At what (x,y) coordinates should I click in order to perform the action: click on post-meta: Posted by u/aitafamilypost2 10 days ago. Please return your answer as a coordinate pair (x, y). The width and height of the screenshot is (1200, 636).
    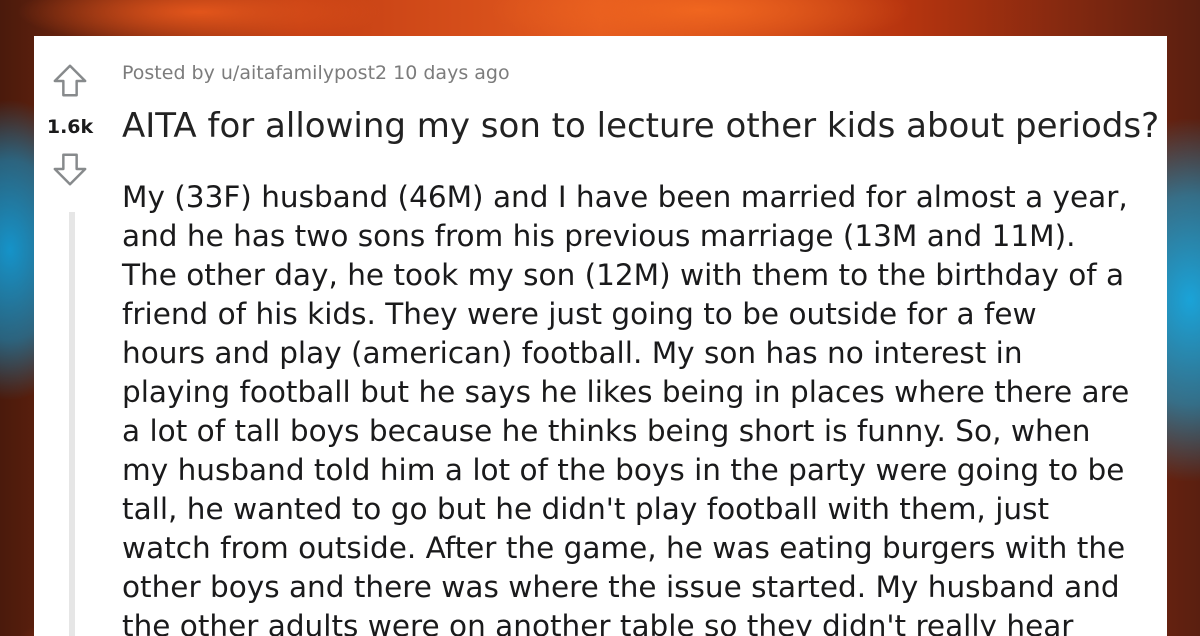
    Looking at the image, I should click on (316, 73).